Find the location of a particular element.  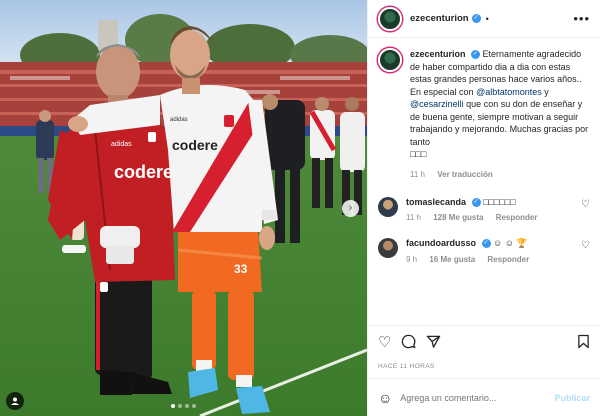

add-comment-bar: ☺ Publicar is located at coordinates (484, 397).